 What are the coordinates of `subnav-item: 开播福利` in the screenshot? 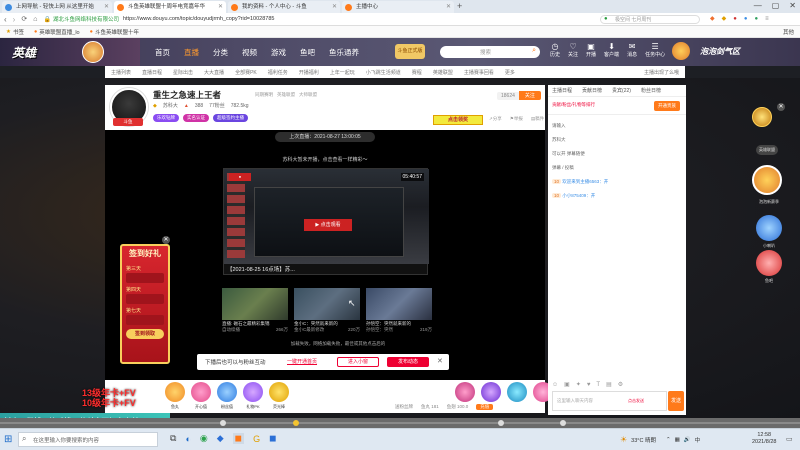 It's located at (309, 72).